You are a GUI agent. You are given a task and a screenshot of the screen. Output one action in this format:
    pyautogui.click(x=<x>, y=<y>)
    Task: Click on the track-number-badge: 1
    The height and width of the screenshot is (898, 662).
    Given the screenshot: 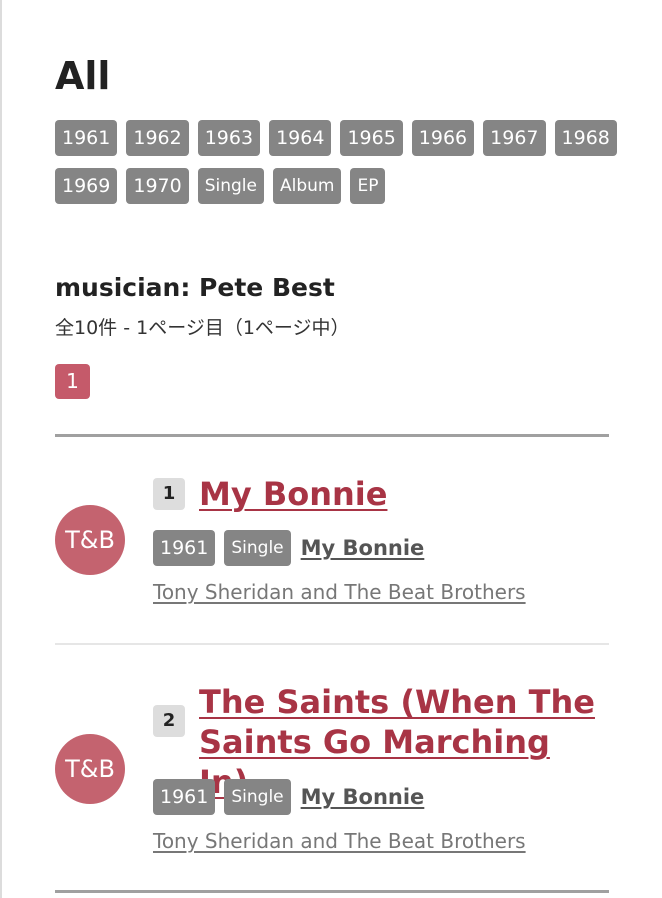 What is the action you would take?
    pyautogui.click(x=169, y=494)
    